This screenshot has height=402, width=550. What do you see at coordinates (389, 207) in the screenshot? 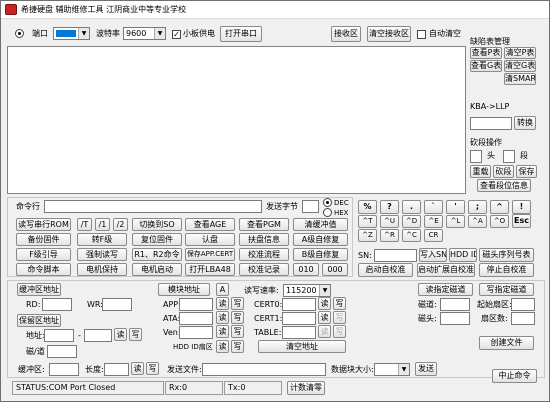
I see `key-question: ?` at bounding box center [389, 207].